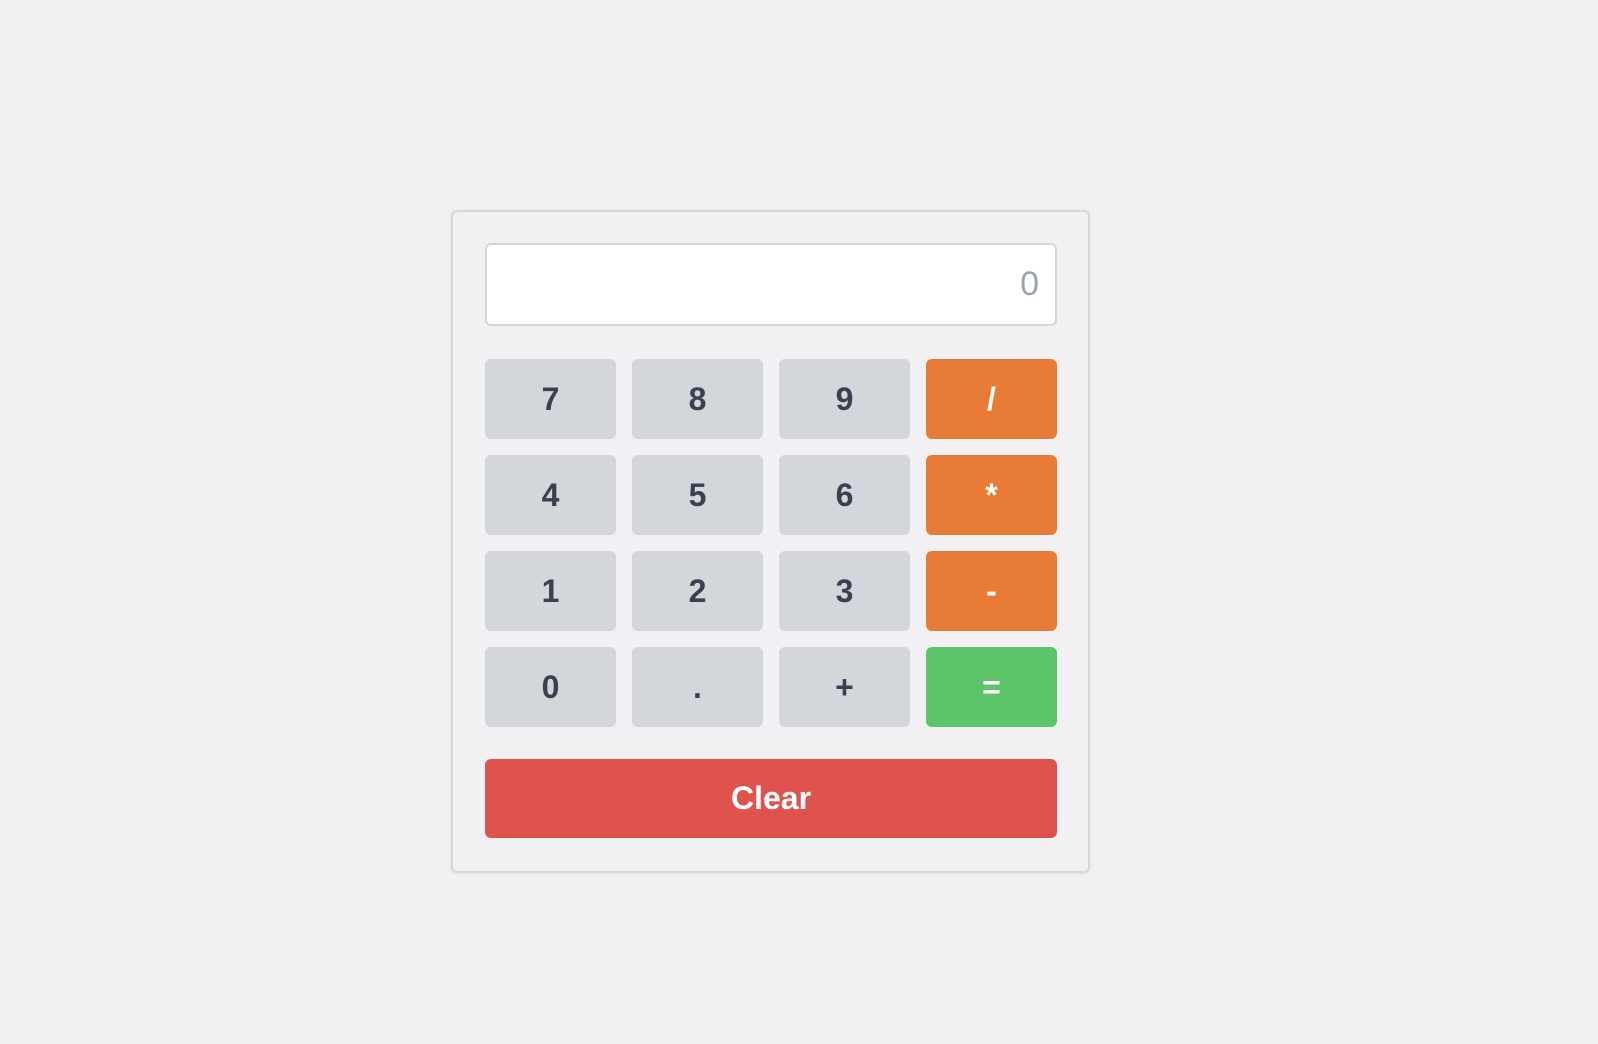  I want to click on key-9-button: 9, so click(844, 399).